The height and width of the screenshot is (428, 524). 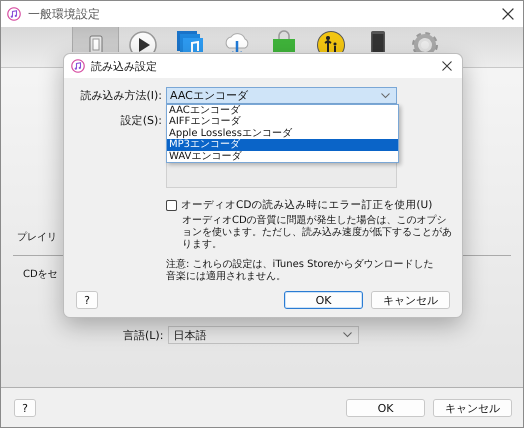 I want to click on dropdown-value: AACエンコーダ, so click(x=209, y=95).